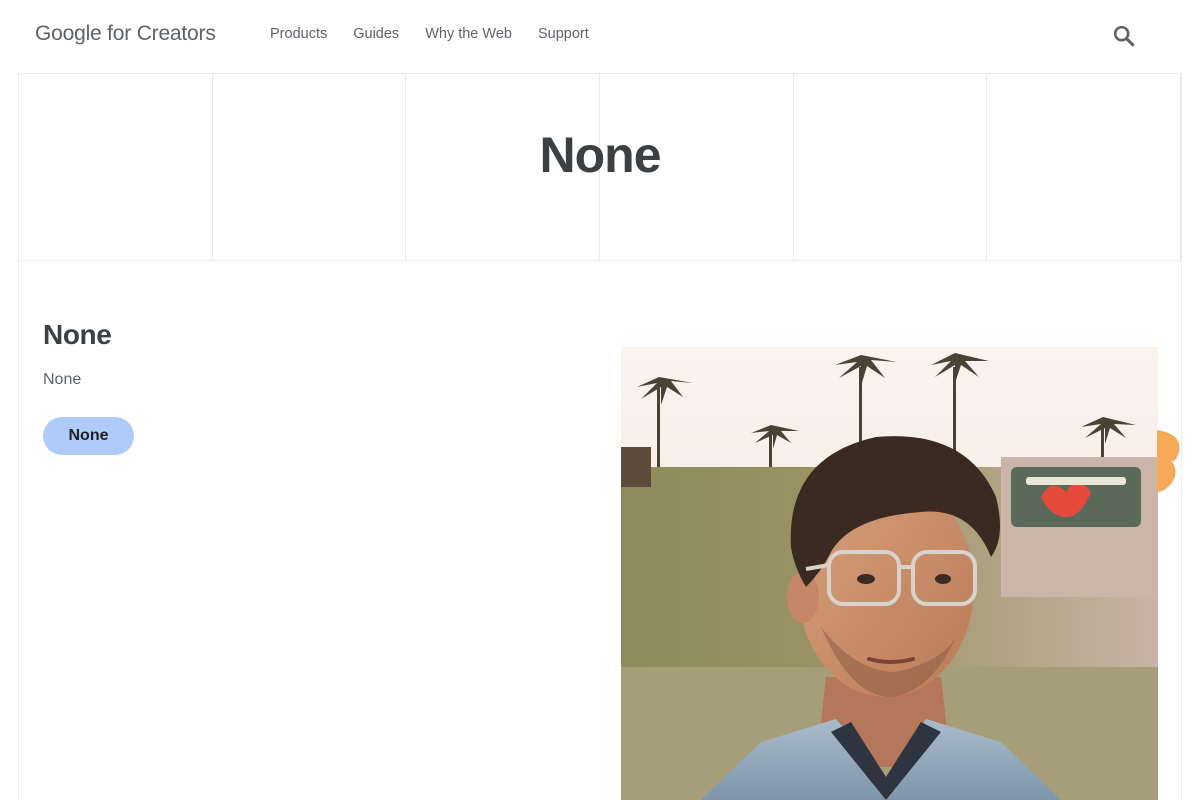  Describe the element at coordinates (600, 155) in the screenshot. I see `page-title: None` at that location.